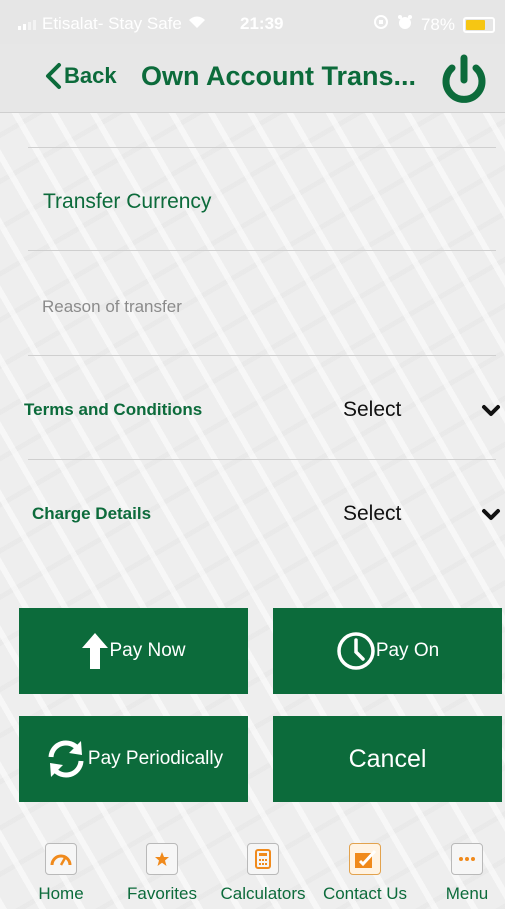  I want to click on tab-menu: Menu, so click(467, 867).